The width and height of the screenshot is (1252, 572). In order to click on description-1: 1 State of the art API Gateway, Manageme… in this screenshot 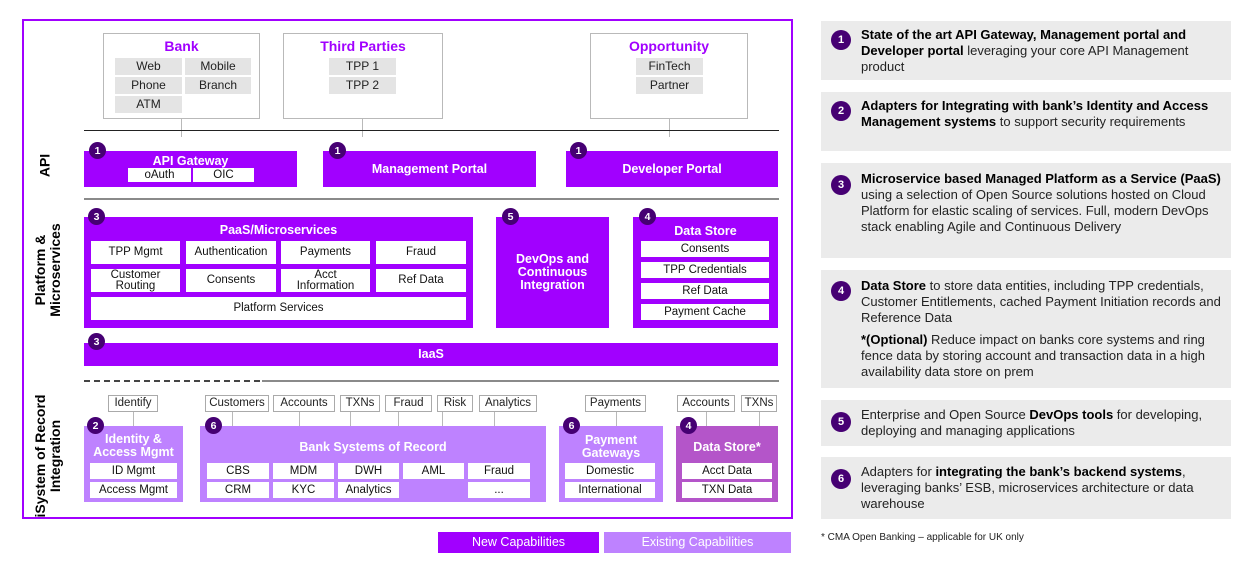, I will do `click(1026, 50)`.